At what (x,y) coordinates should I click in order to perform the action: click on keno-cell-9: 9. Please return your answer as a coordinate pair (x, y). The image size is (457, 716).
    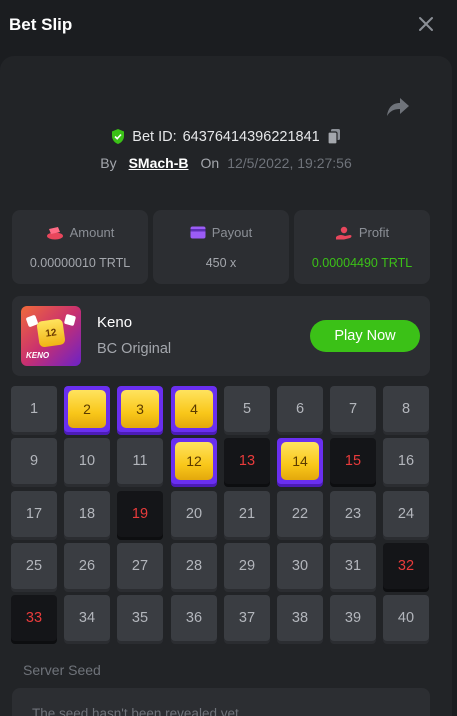
    Looking at the image, I should click on (34, 461).